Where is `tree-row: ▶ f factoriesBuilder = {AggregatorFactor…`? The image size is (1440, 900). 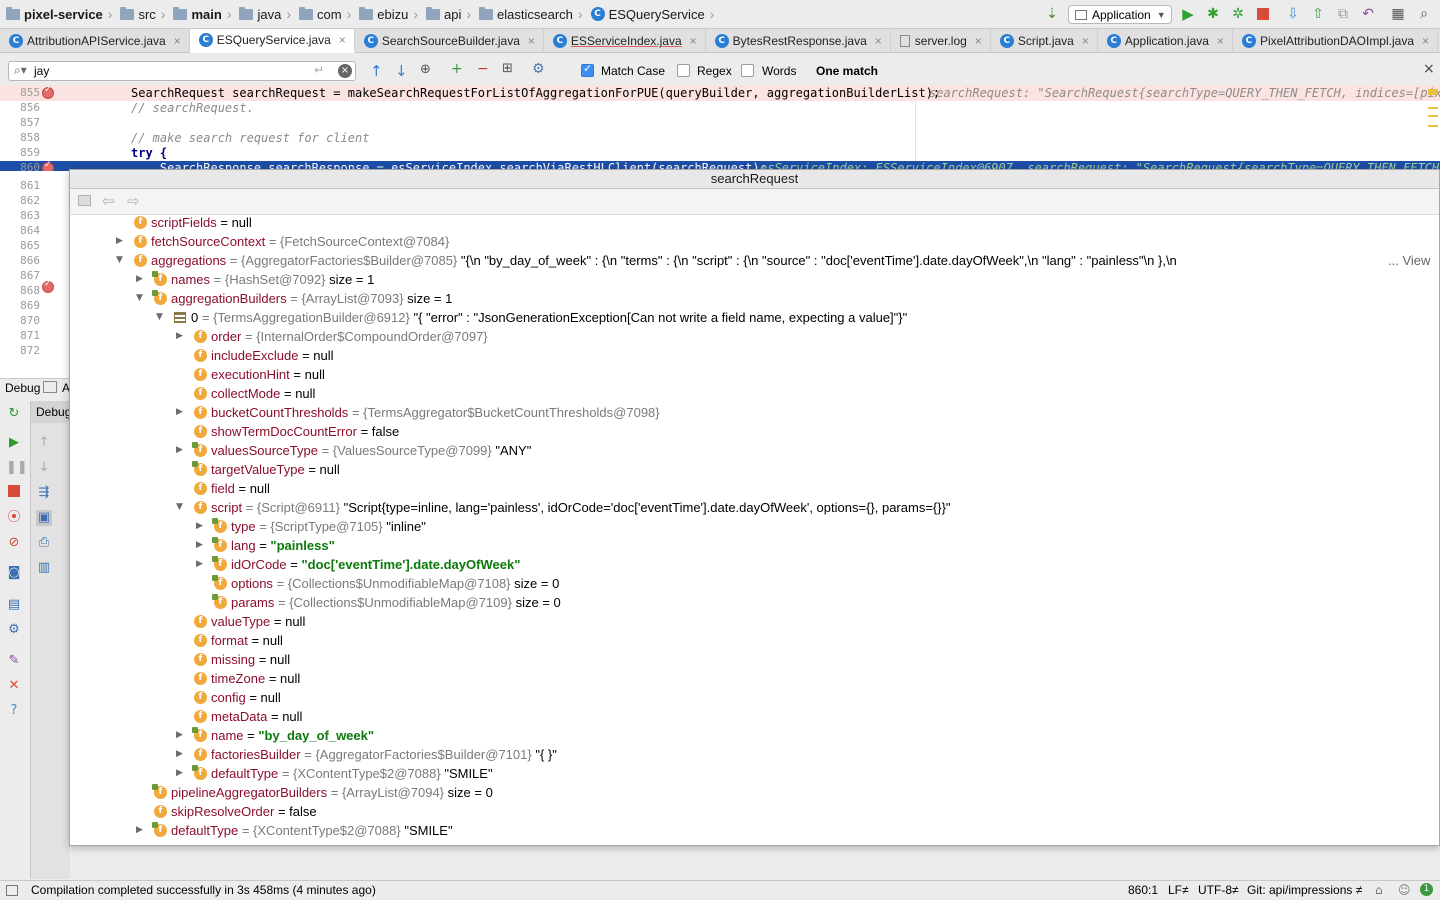
tree-row: ▶ f factoriesBuilder = {AggregatorFactor… is located at coordinates (754, 754).